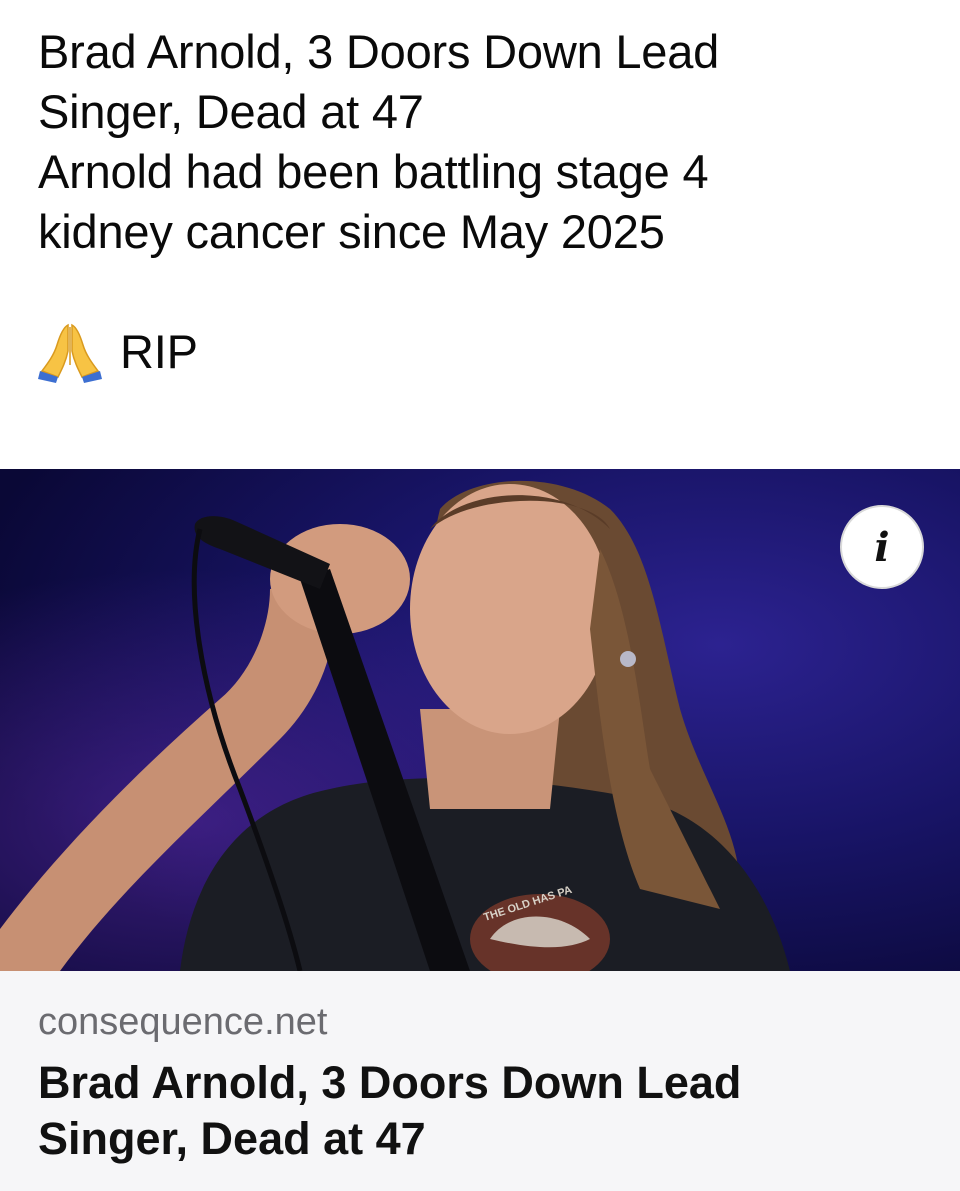 The width and height of the screenshot is (960, 1191). Describe the element at coordinates (379, 51) in the screenshot. I see `post-text-line: Brad Arnold, 3 Doors Down Lead` at that location.